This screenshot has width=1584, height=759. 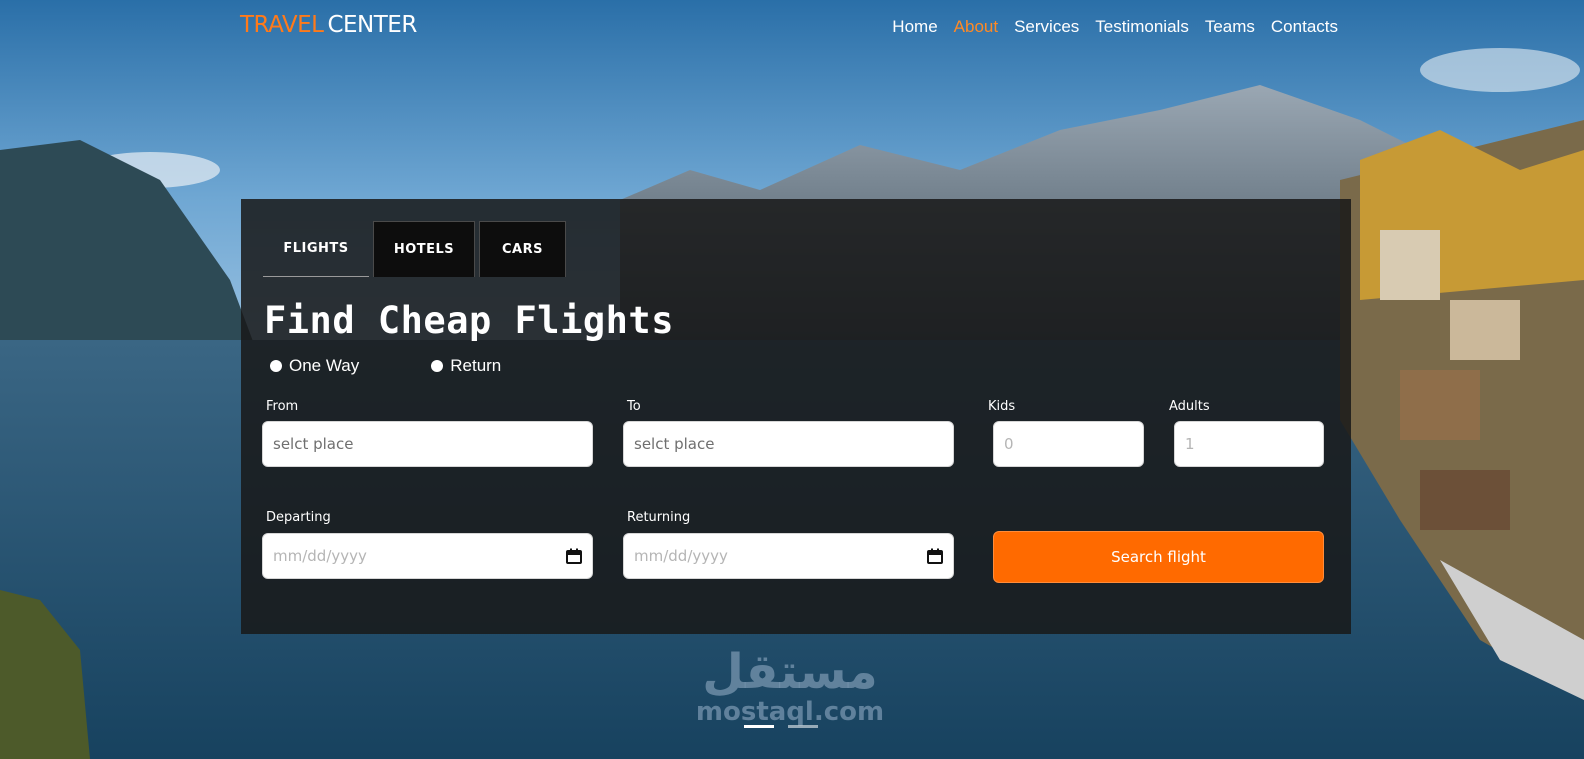 I want to click on nav-item-services: Services, so click(x=1046, y=27).